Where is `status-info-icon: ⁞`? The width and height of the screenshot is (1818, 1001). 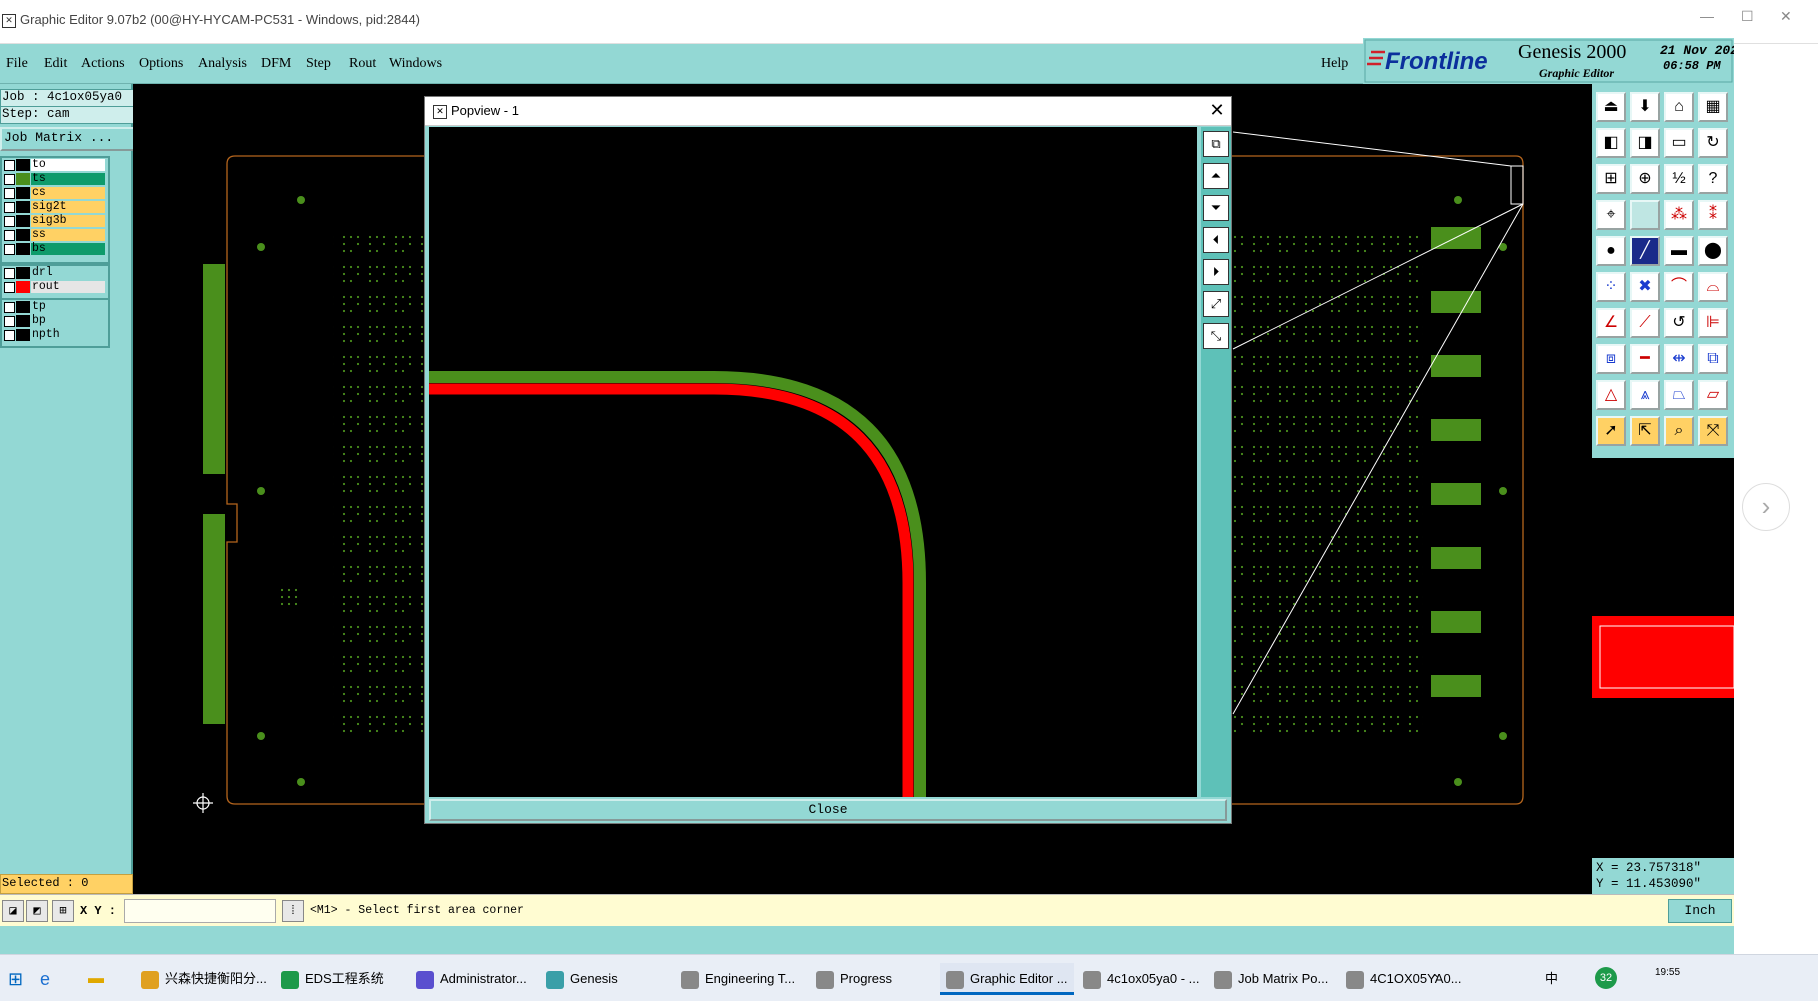 status-info-icon: ⁞ is located at coordinates (293, 911).